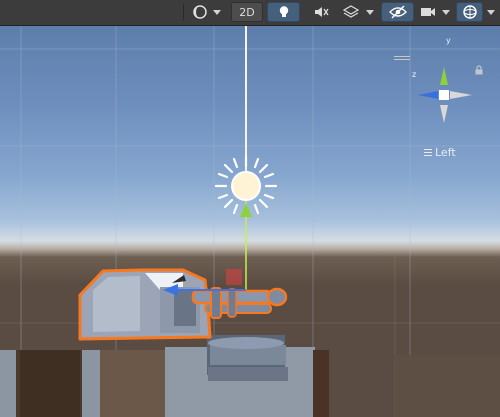 The height and width of the screenshot is (417, 500). I want to click on camera-settings-button, so click(428, 12).